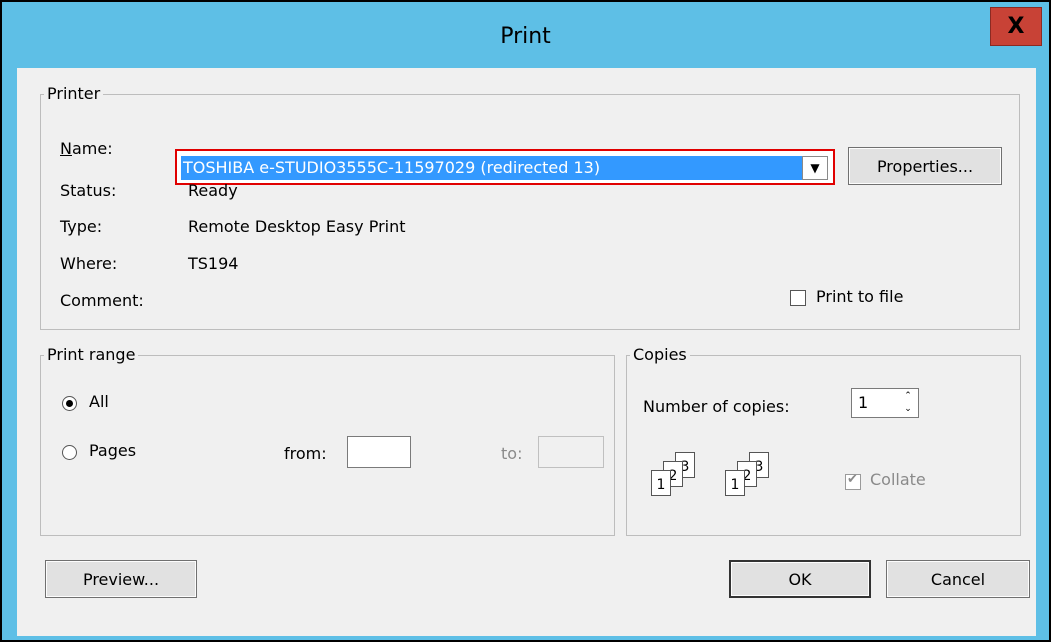  What do you see at coordinates (863, 402) in the screenshot?
I see `copies-value: 1` at bounding box center [863, 402].